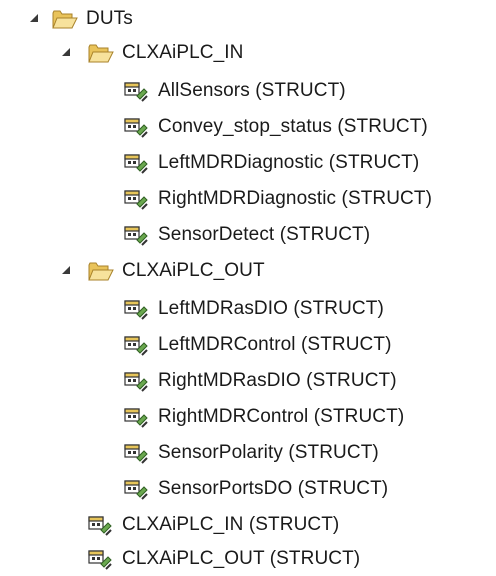 This screenshot has width=496, height=576. Describe the element at coordinates (248, 19) in the screenshot. I see `tree-node-duts: DUTs` at that location.